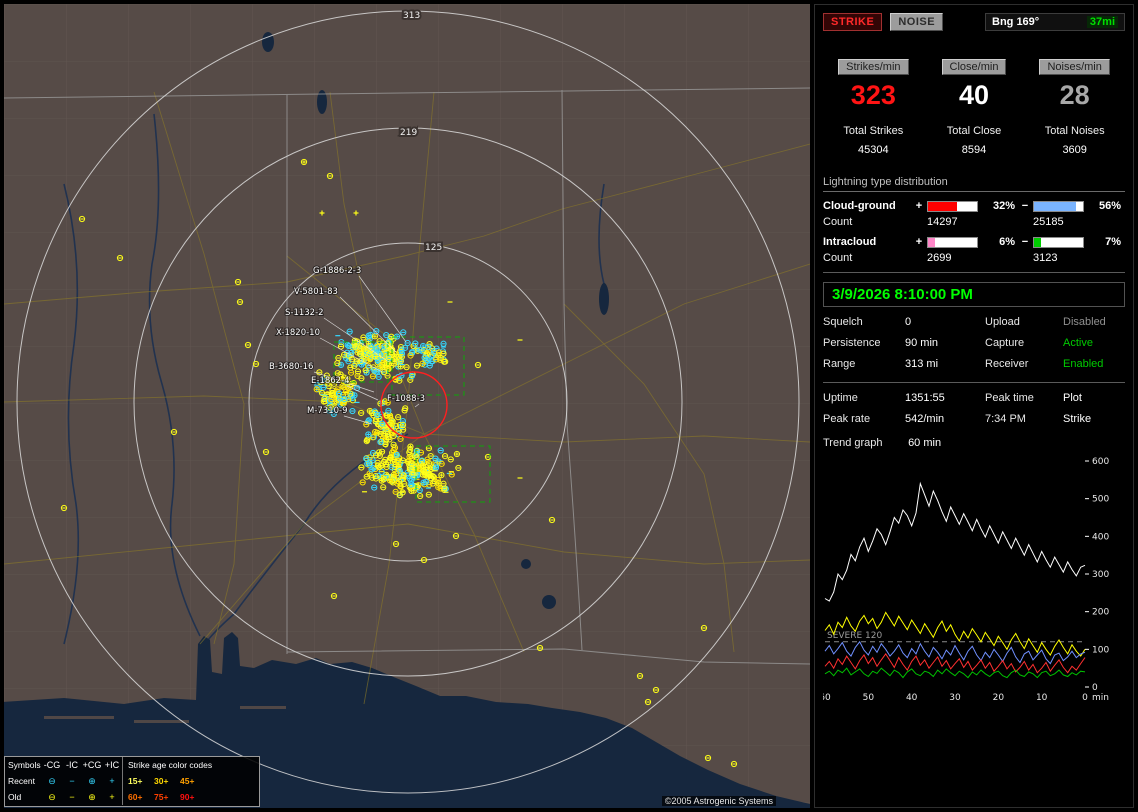 The width and height of the screenshot is (1138, 812). I want to click on recent-pcg-icon: ⊕, so click(92, 780).